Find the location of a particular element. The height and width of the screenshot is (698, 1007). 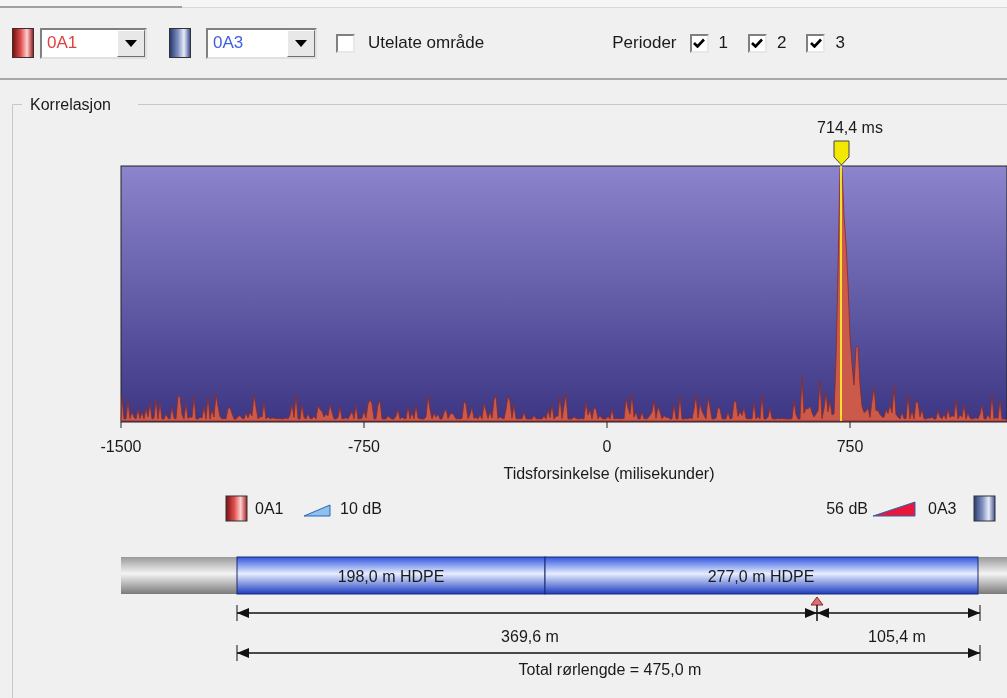

legend-label: 0A3 is located at coordinates (942, 508).